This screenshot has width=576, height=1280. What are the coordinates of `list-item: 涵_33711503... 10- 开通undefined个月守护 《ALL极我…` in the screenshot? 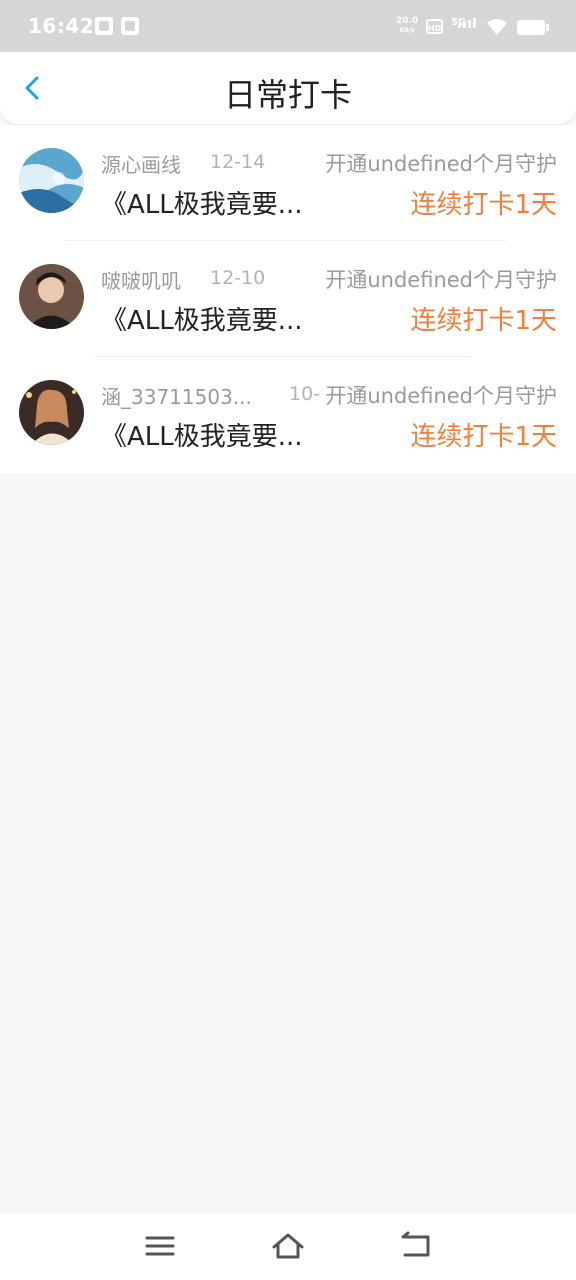 It's located at (288, 415).